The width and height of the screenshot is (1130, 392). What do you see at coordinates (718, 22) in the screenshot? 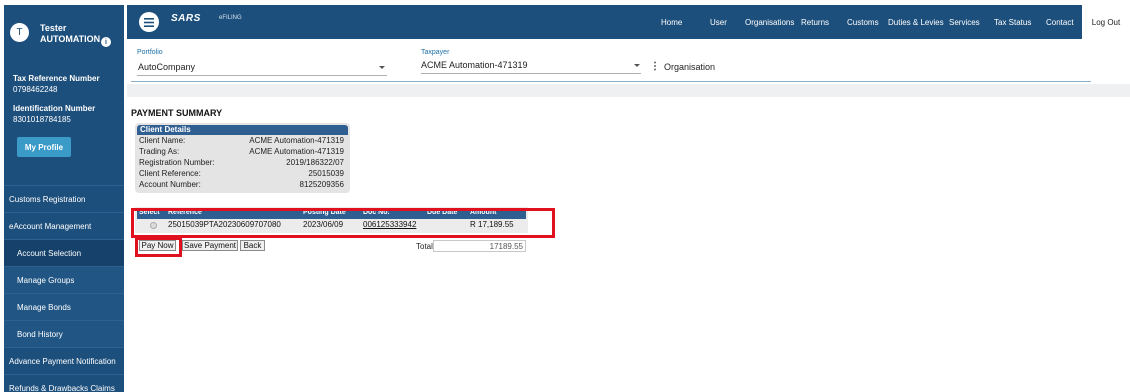
I see `nav-user: User` at bounding box center [718, 22].